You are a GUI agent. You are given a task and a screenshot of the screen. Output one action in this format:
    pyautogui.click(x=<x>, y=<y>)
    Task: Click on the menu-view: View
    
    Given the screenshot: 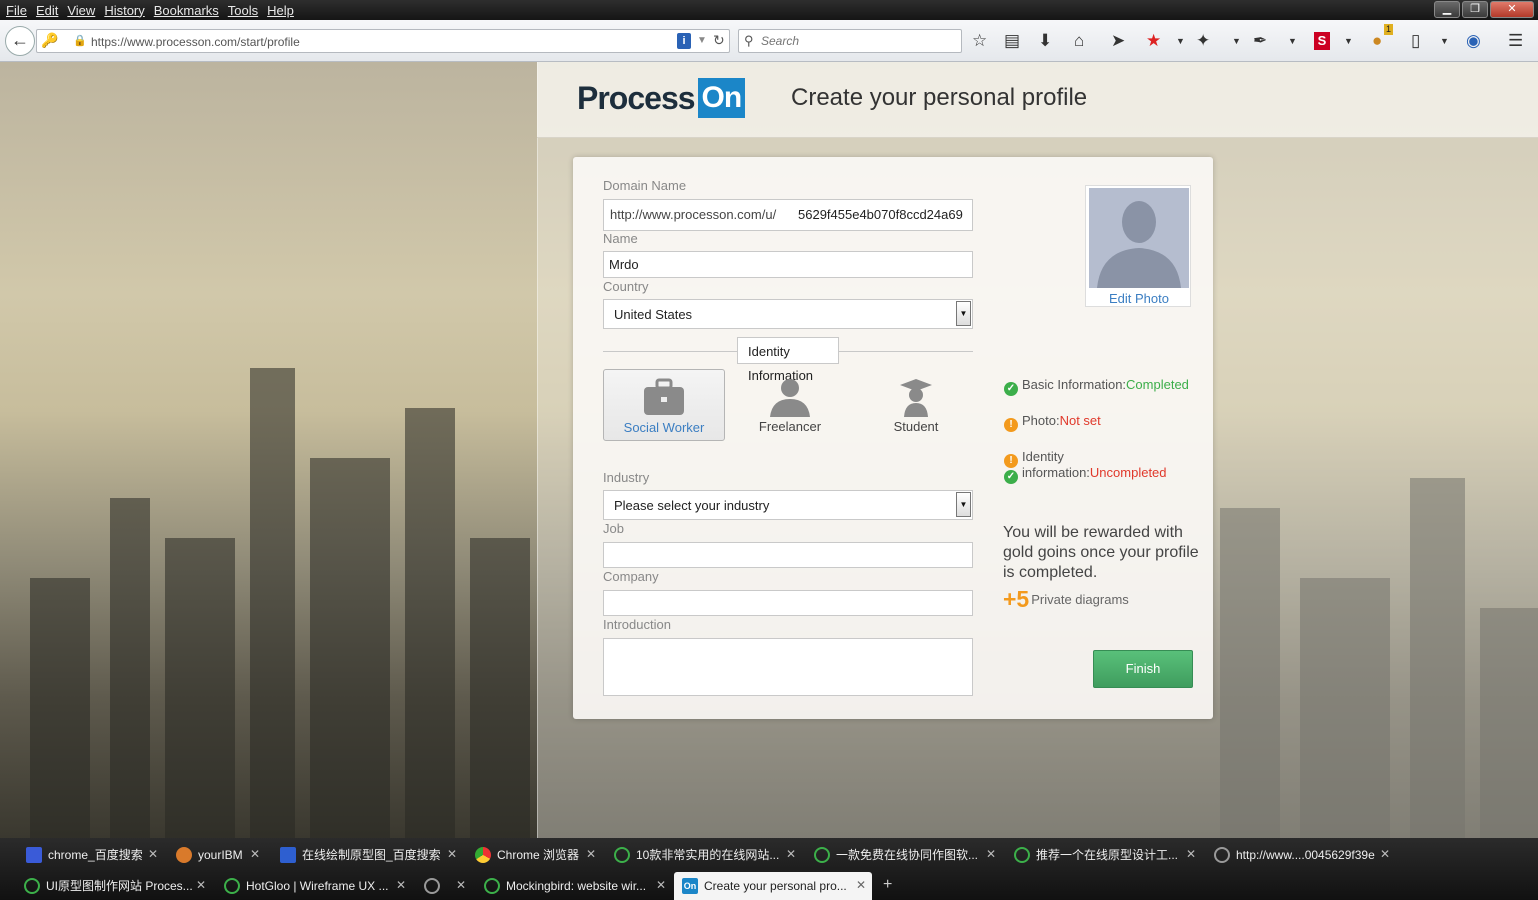 What is the action you would take?
    pyautogui.click(x=81, y=10)
    